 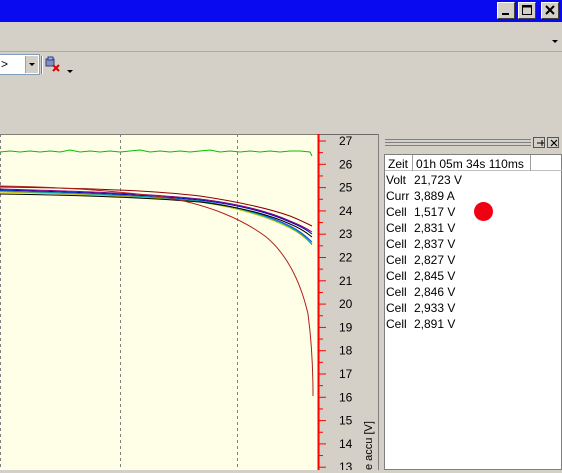 I want to click on disconnect-icon, so click(x=59, y=64).